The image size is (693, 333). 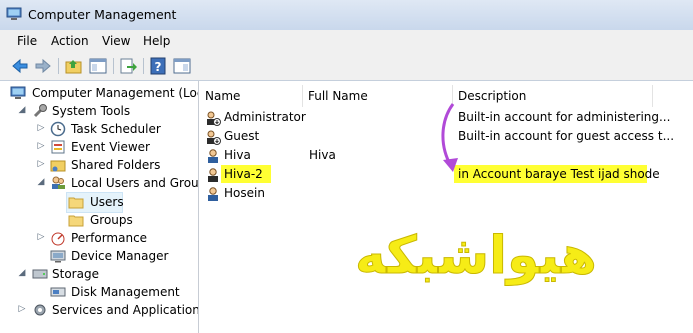 What do you see at coordinates (237, 155) in the screenshot?
I see `user-name: Hiva` at bounding box center [237, 155].